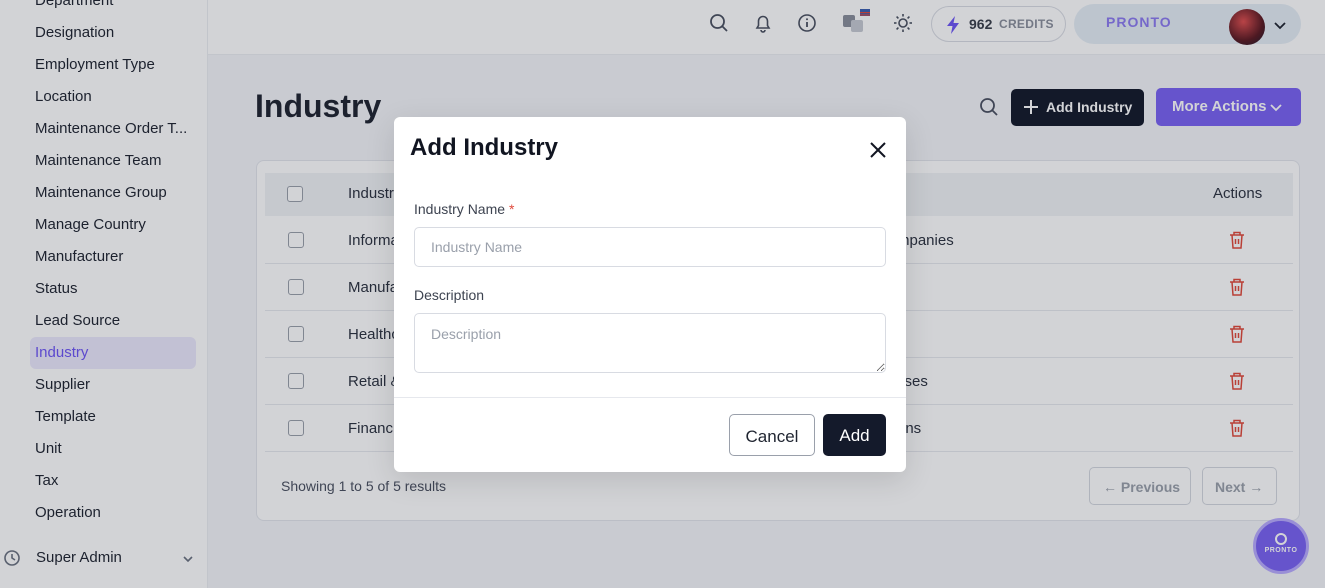 The height and width of the screenshot is (588, 1325). I want to click on cancel-button: Cancel, so click(772, 435).